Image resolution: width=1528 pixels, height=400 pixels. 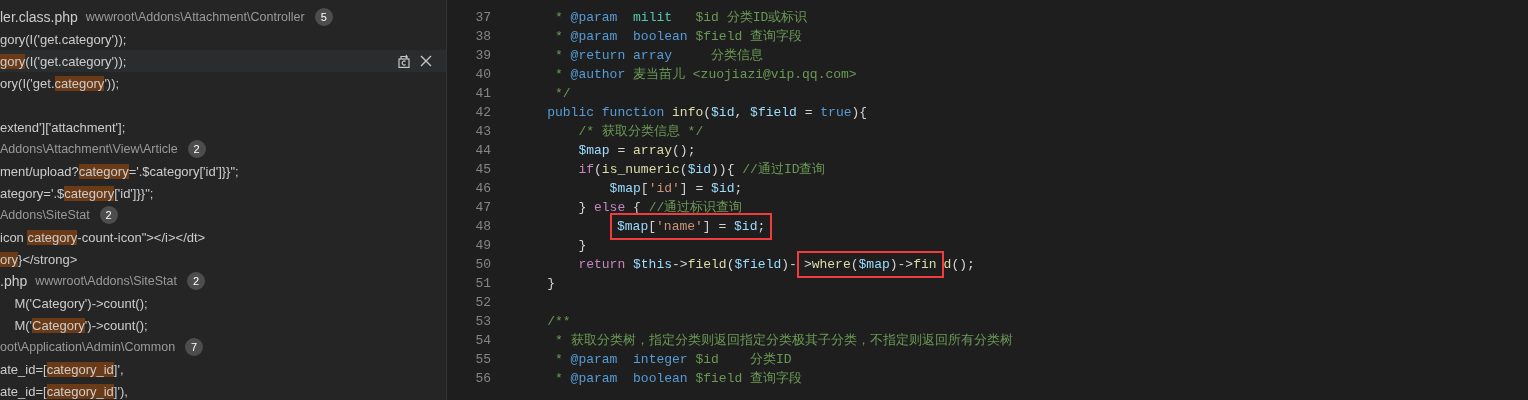 What do you see at coordinates (482, 113) in the screenshot?
I see `line-number: 42` at bounding box center [482, 113].